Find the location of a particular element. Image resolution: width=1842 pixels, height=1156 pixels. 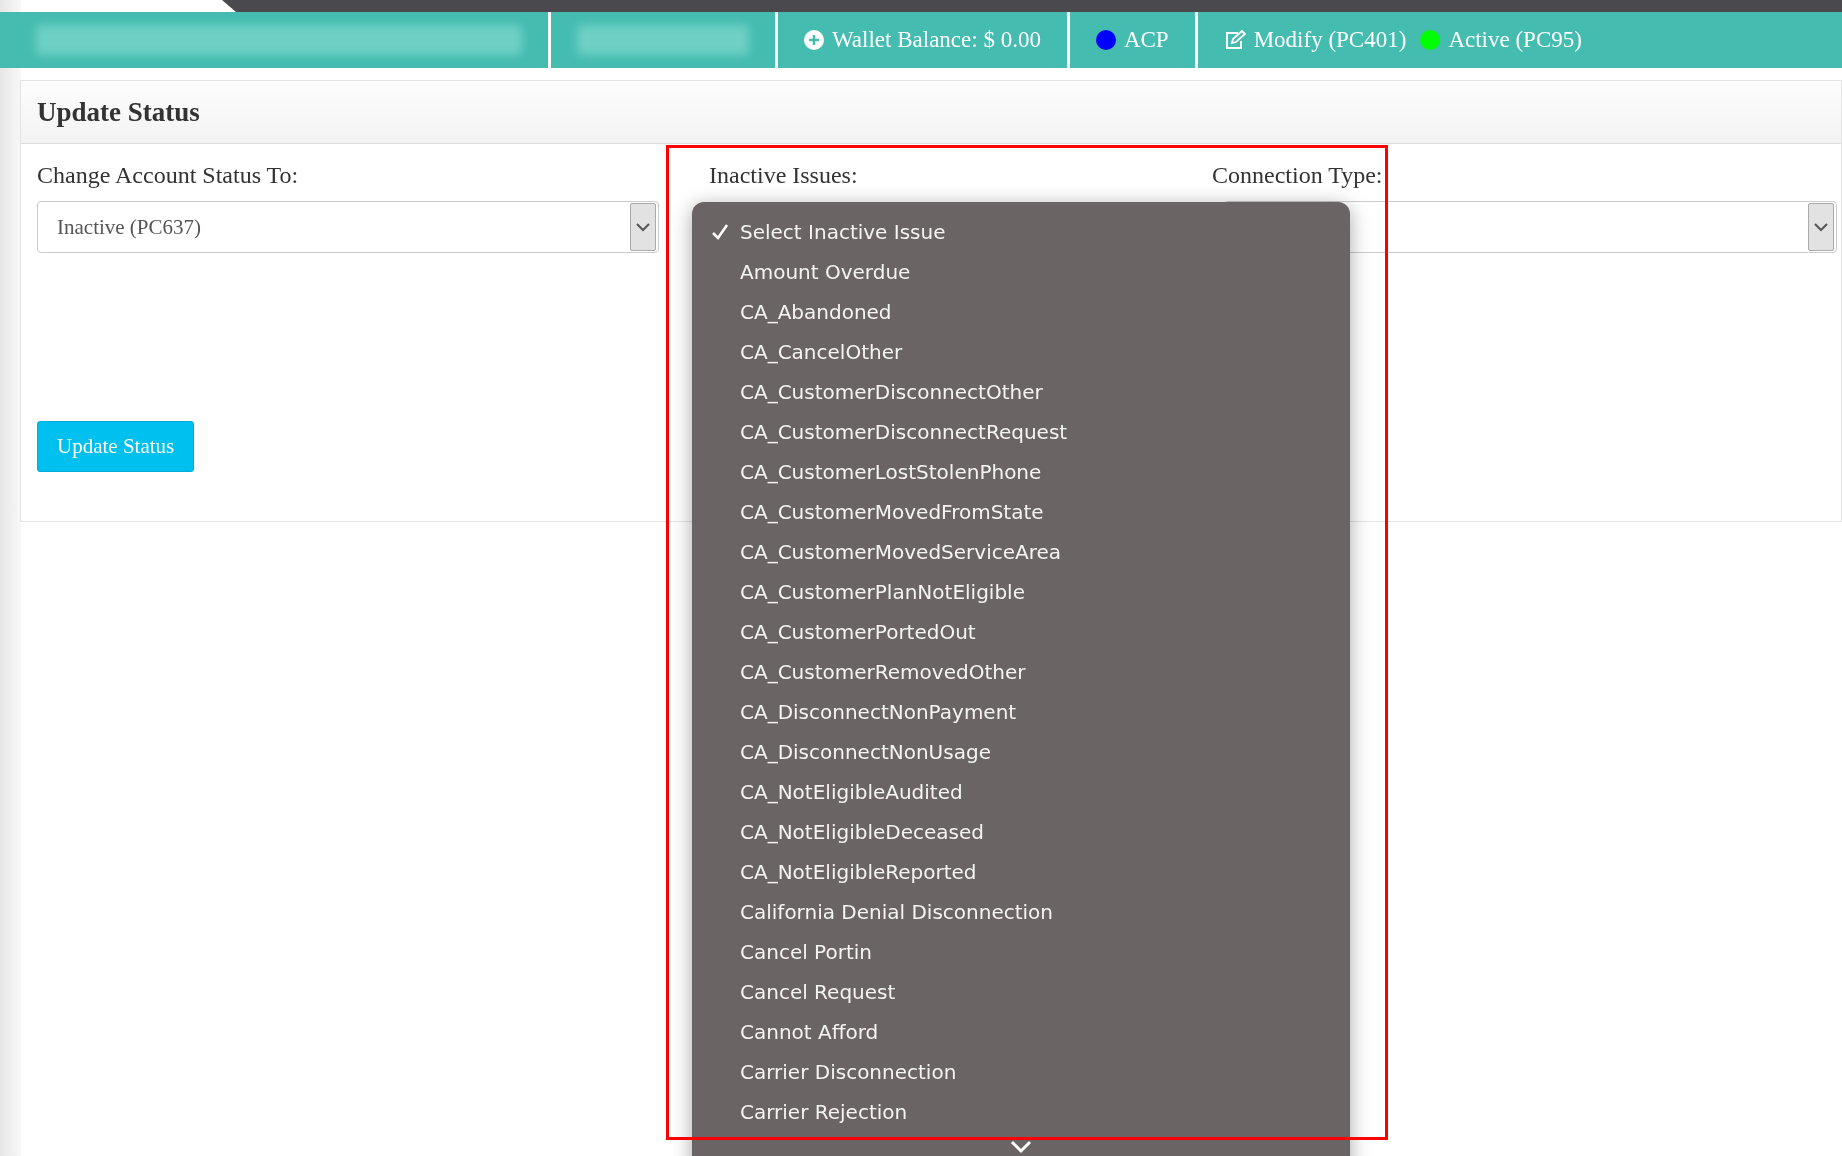

menu-option: CA_DisconnectNonPayment is located at coordinates (1021, 712).